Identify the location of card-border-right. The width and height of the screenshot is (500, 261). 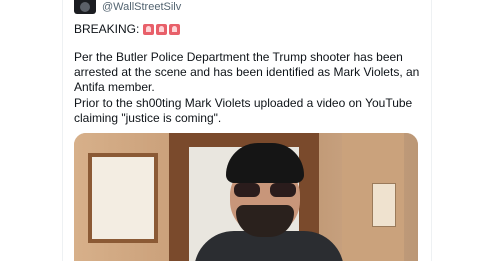
(431, 130).